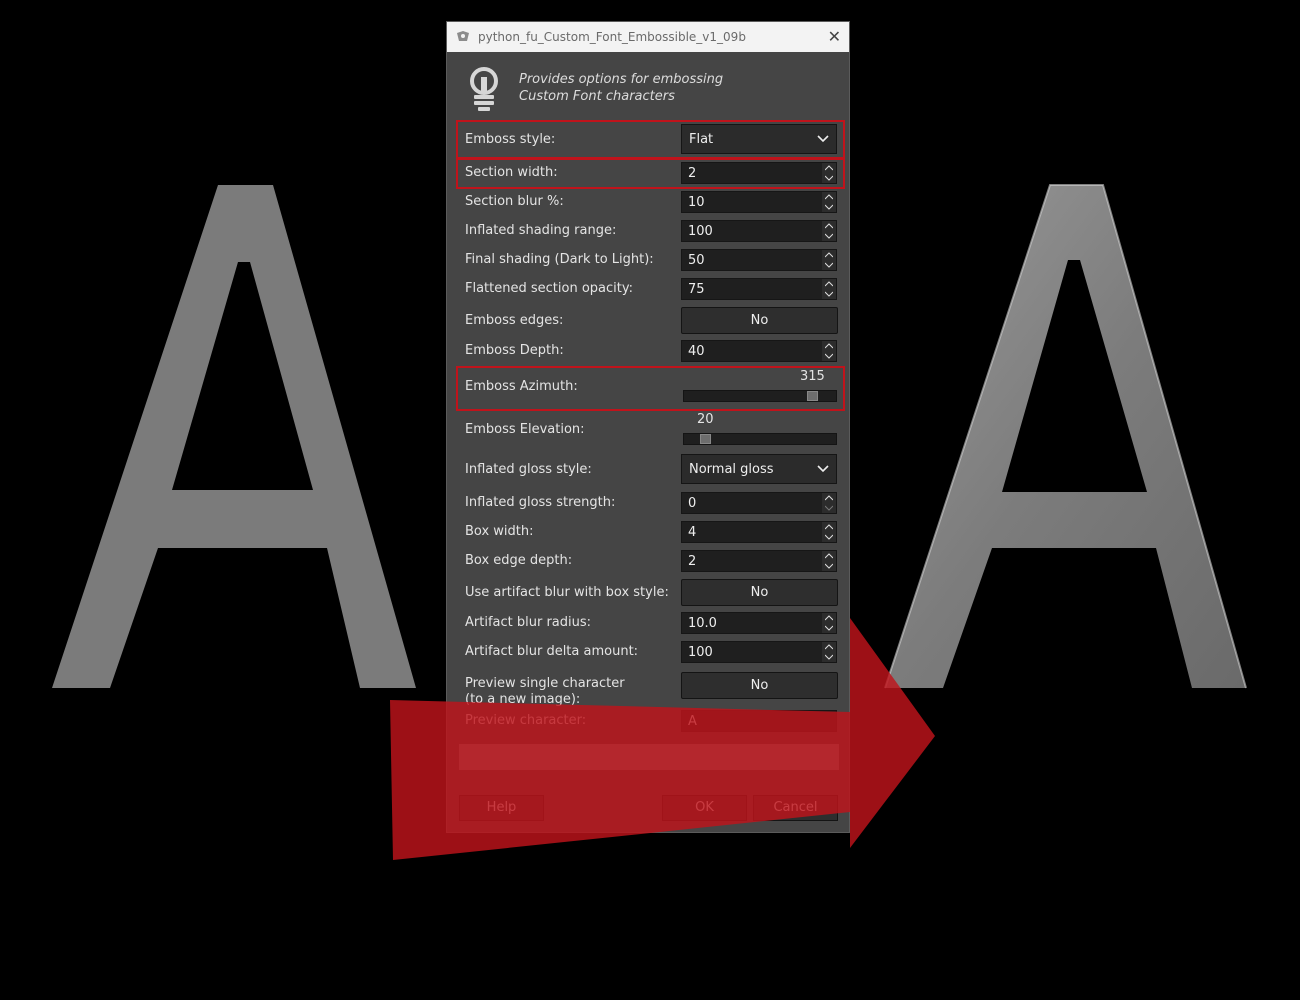 The height and width of the screenshot is (1000, 1300). Describe the element at coordinates (829, 202) in the screenshot. I see `section-blur-stepper` at that location.